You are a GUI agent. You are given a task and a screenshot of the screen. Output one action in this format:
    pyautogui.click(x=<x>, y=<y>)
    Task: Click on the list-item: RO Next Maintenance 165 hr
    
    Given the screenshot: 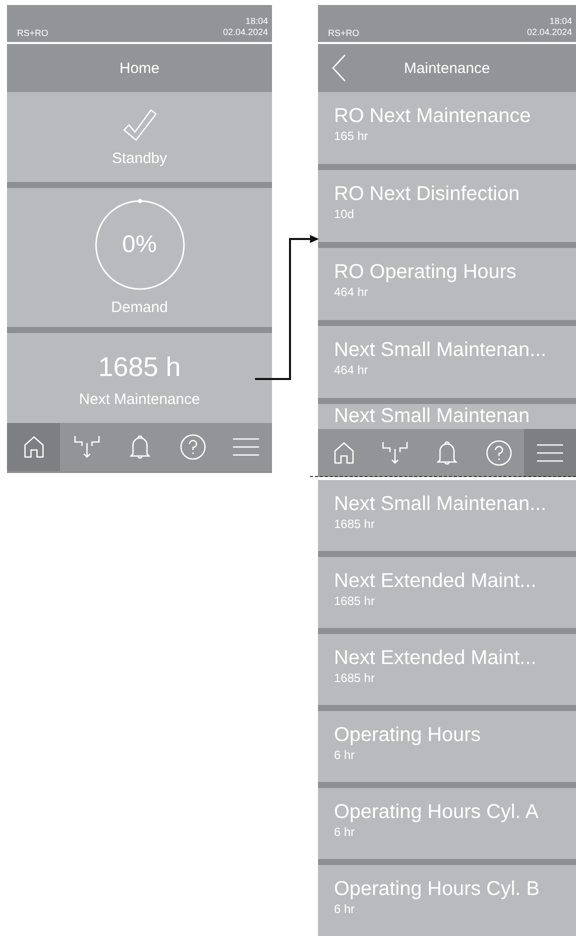 What is the action you would take?
    pyautogui.click(x=447, y=128)
    